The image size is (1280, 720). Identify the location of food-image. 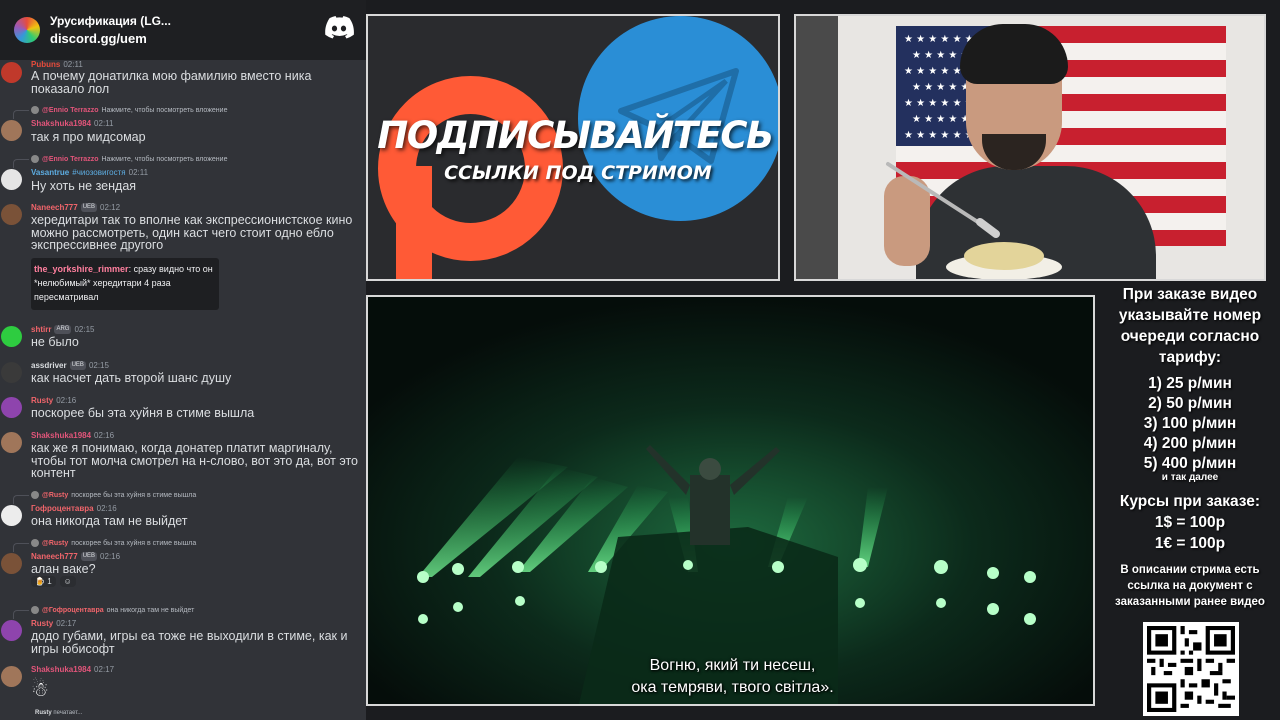
(1004, 256).